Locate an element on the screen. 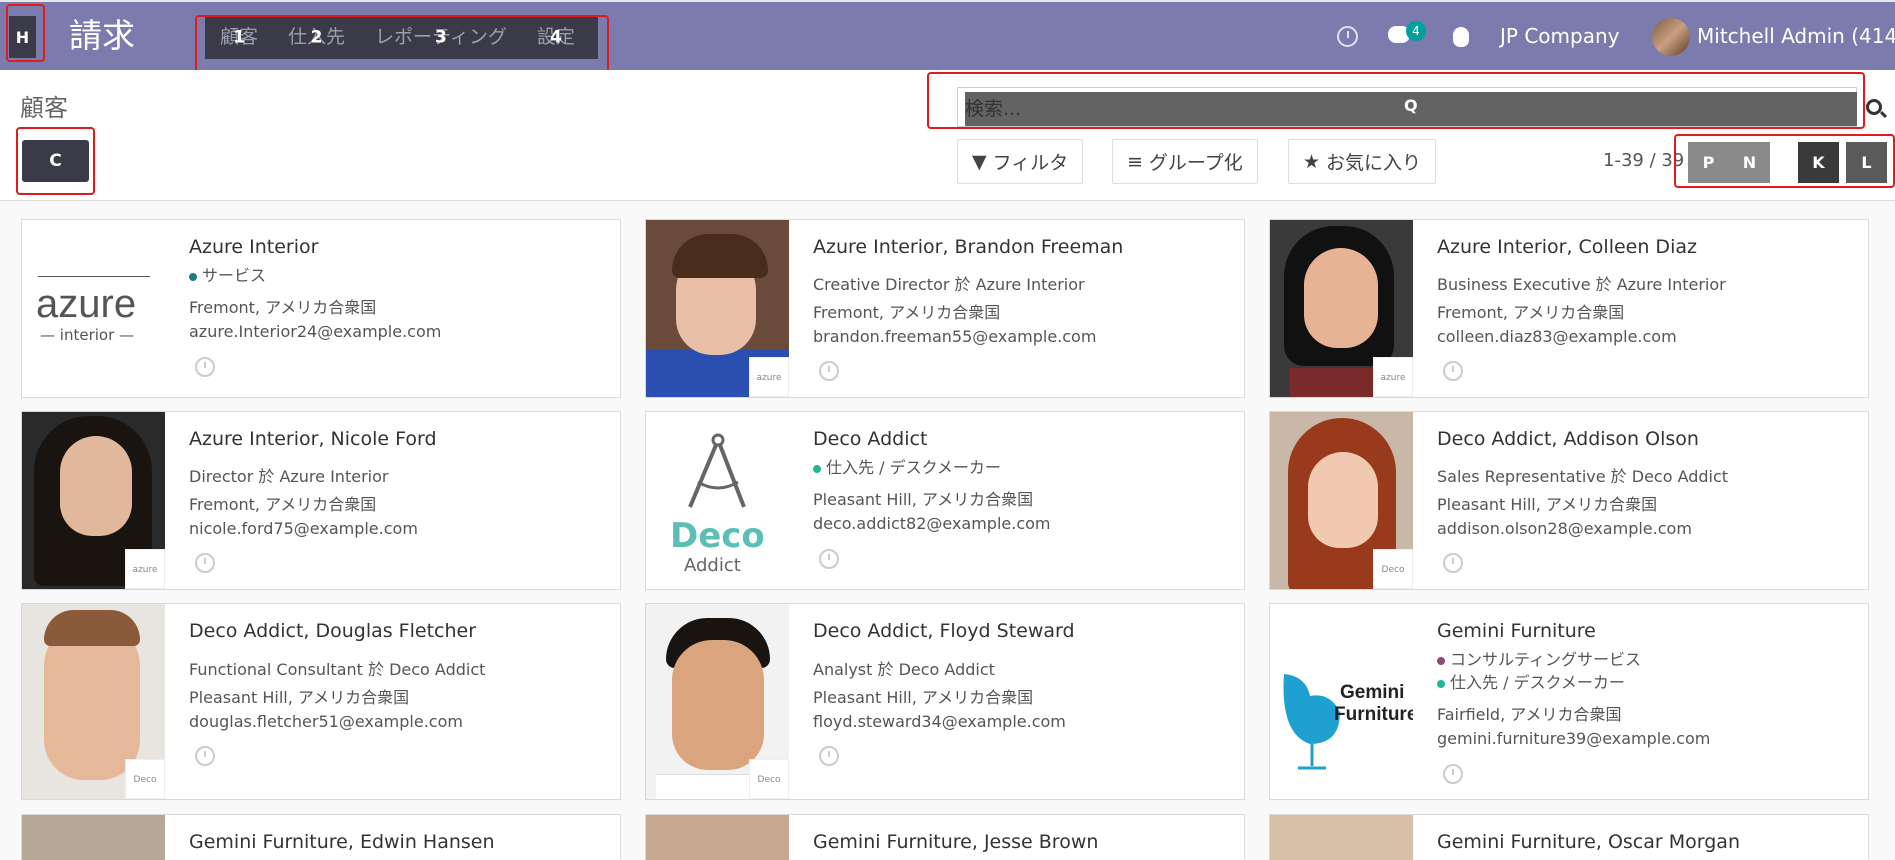  menu-reporting: レポーティング 3 is located at coordinates (441, 37).